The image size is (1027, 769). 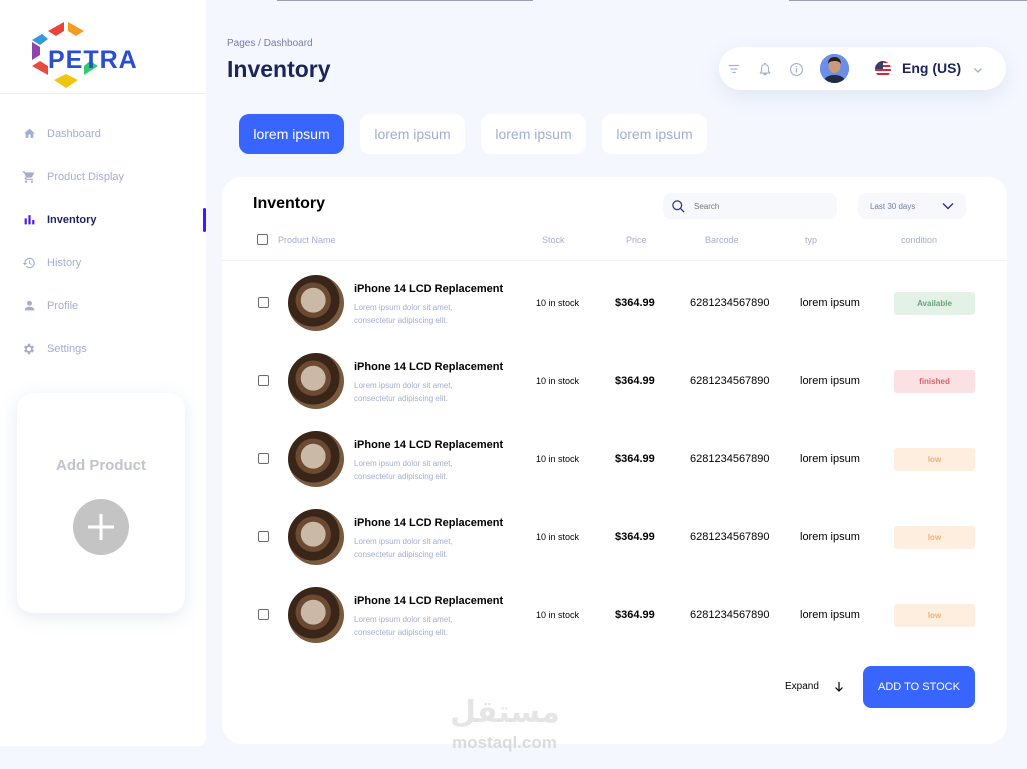 What do you see at coordinates (893, 206) in the screenshot?
I see `date-range-label: Last 30 days` at bounding box center [893, 206].